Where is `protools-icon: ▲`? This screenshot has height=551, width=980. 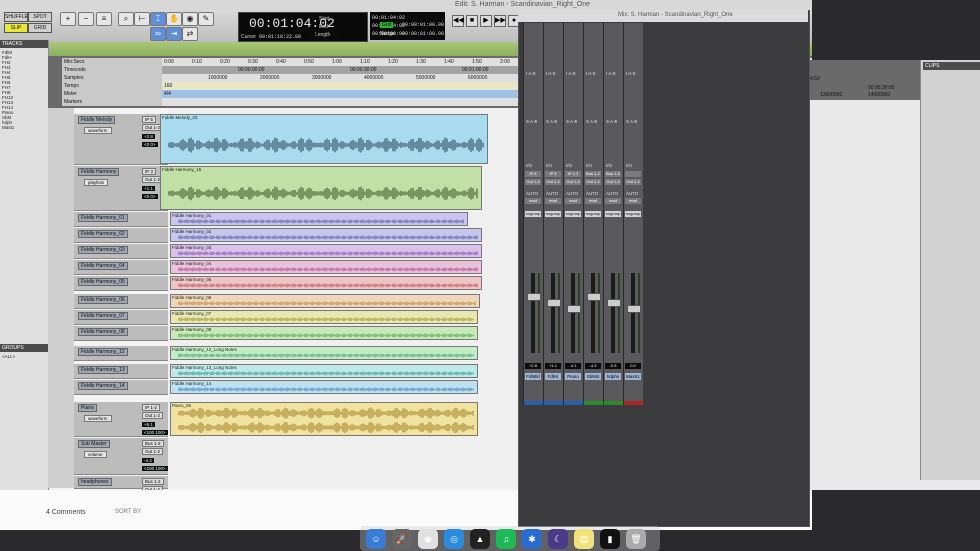
protools-icon: ▲ is located at coordinates (480, 539).